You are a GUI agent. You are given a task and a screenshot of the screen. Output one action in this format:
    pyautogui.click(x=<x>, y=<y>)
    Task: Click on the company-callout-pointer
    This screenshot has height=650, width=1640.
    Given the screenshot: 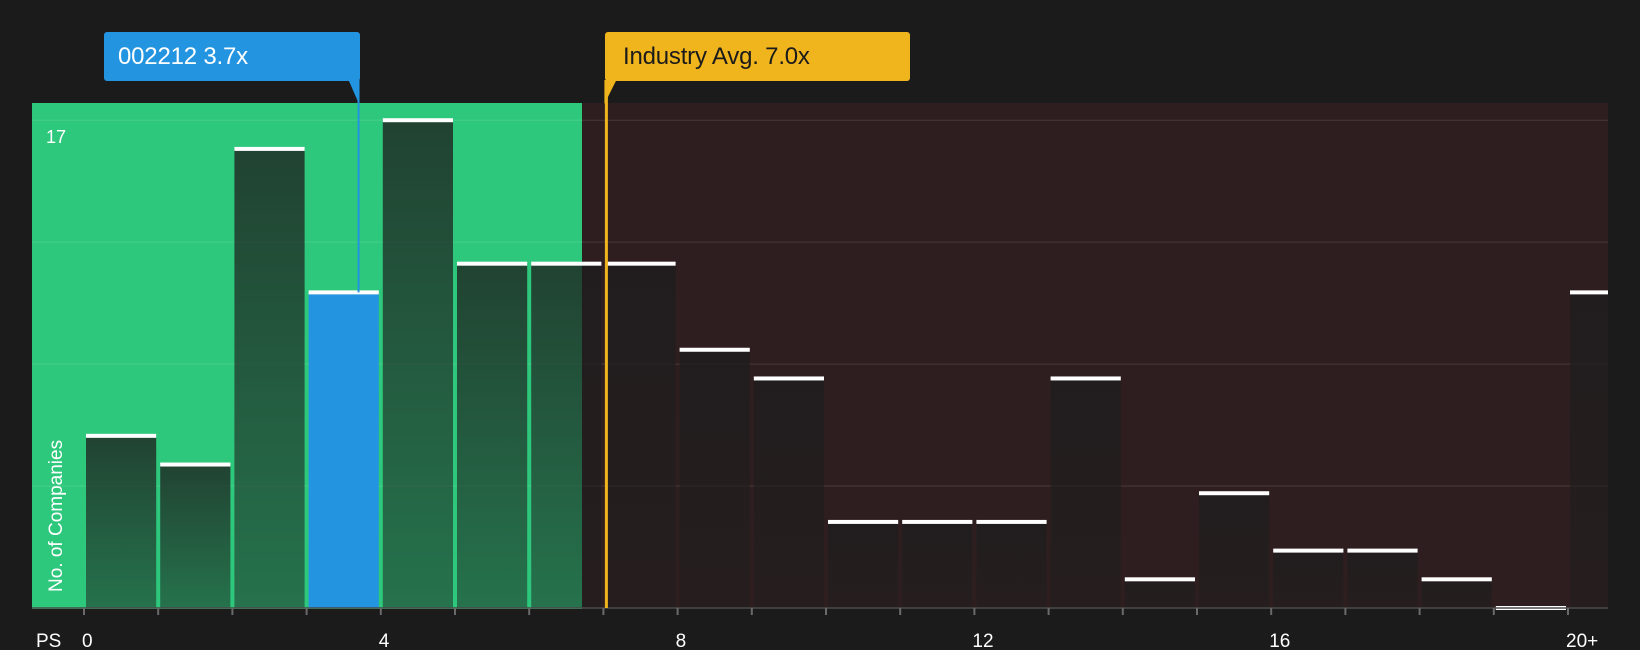 What is the action you would take?
    pyautogui.click(x=353, y=91)
    